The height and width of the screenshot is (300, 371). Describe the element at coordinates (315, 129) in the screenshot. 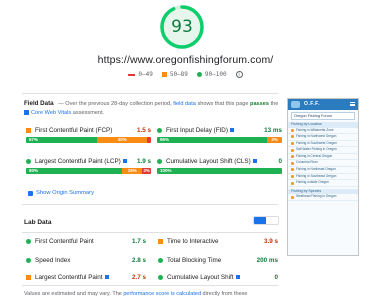

I see `forum-list-item-label: Fishing in Willamette Zone` at that location.